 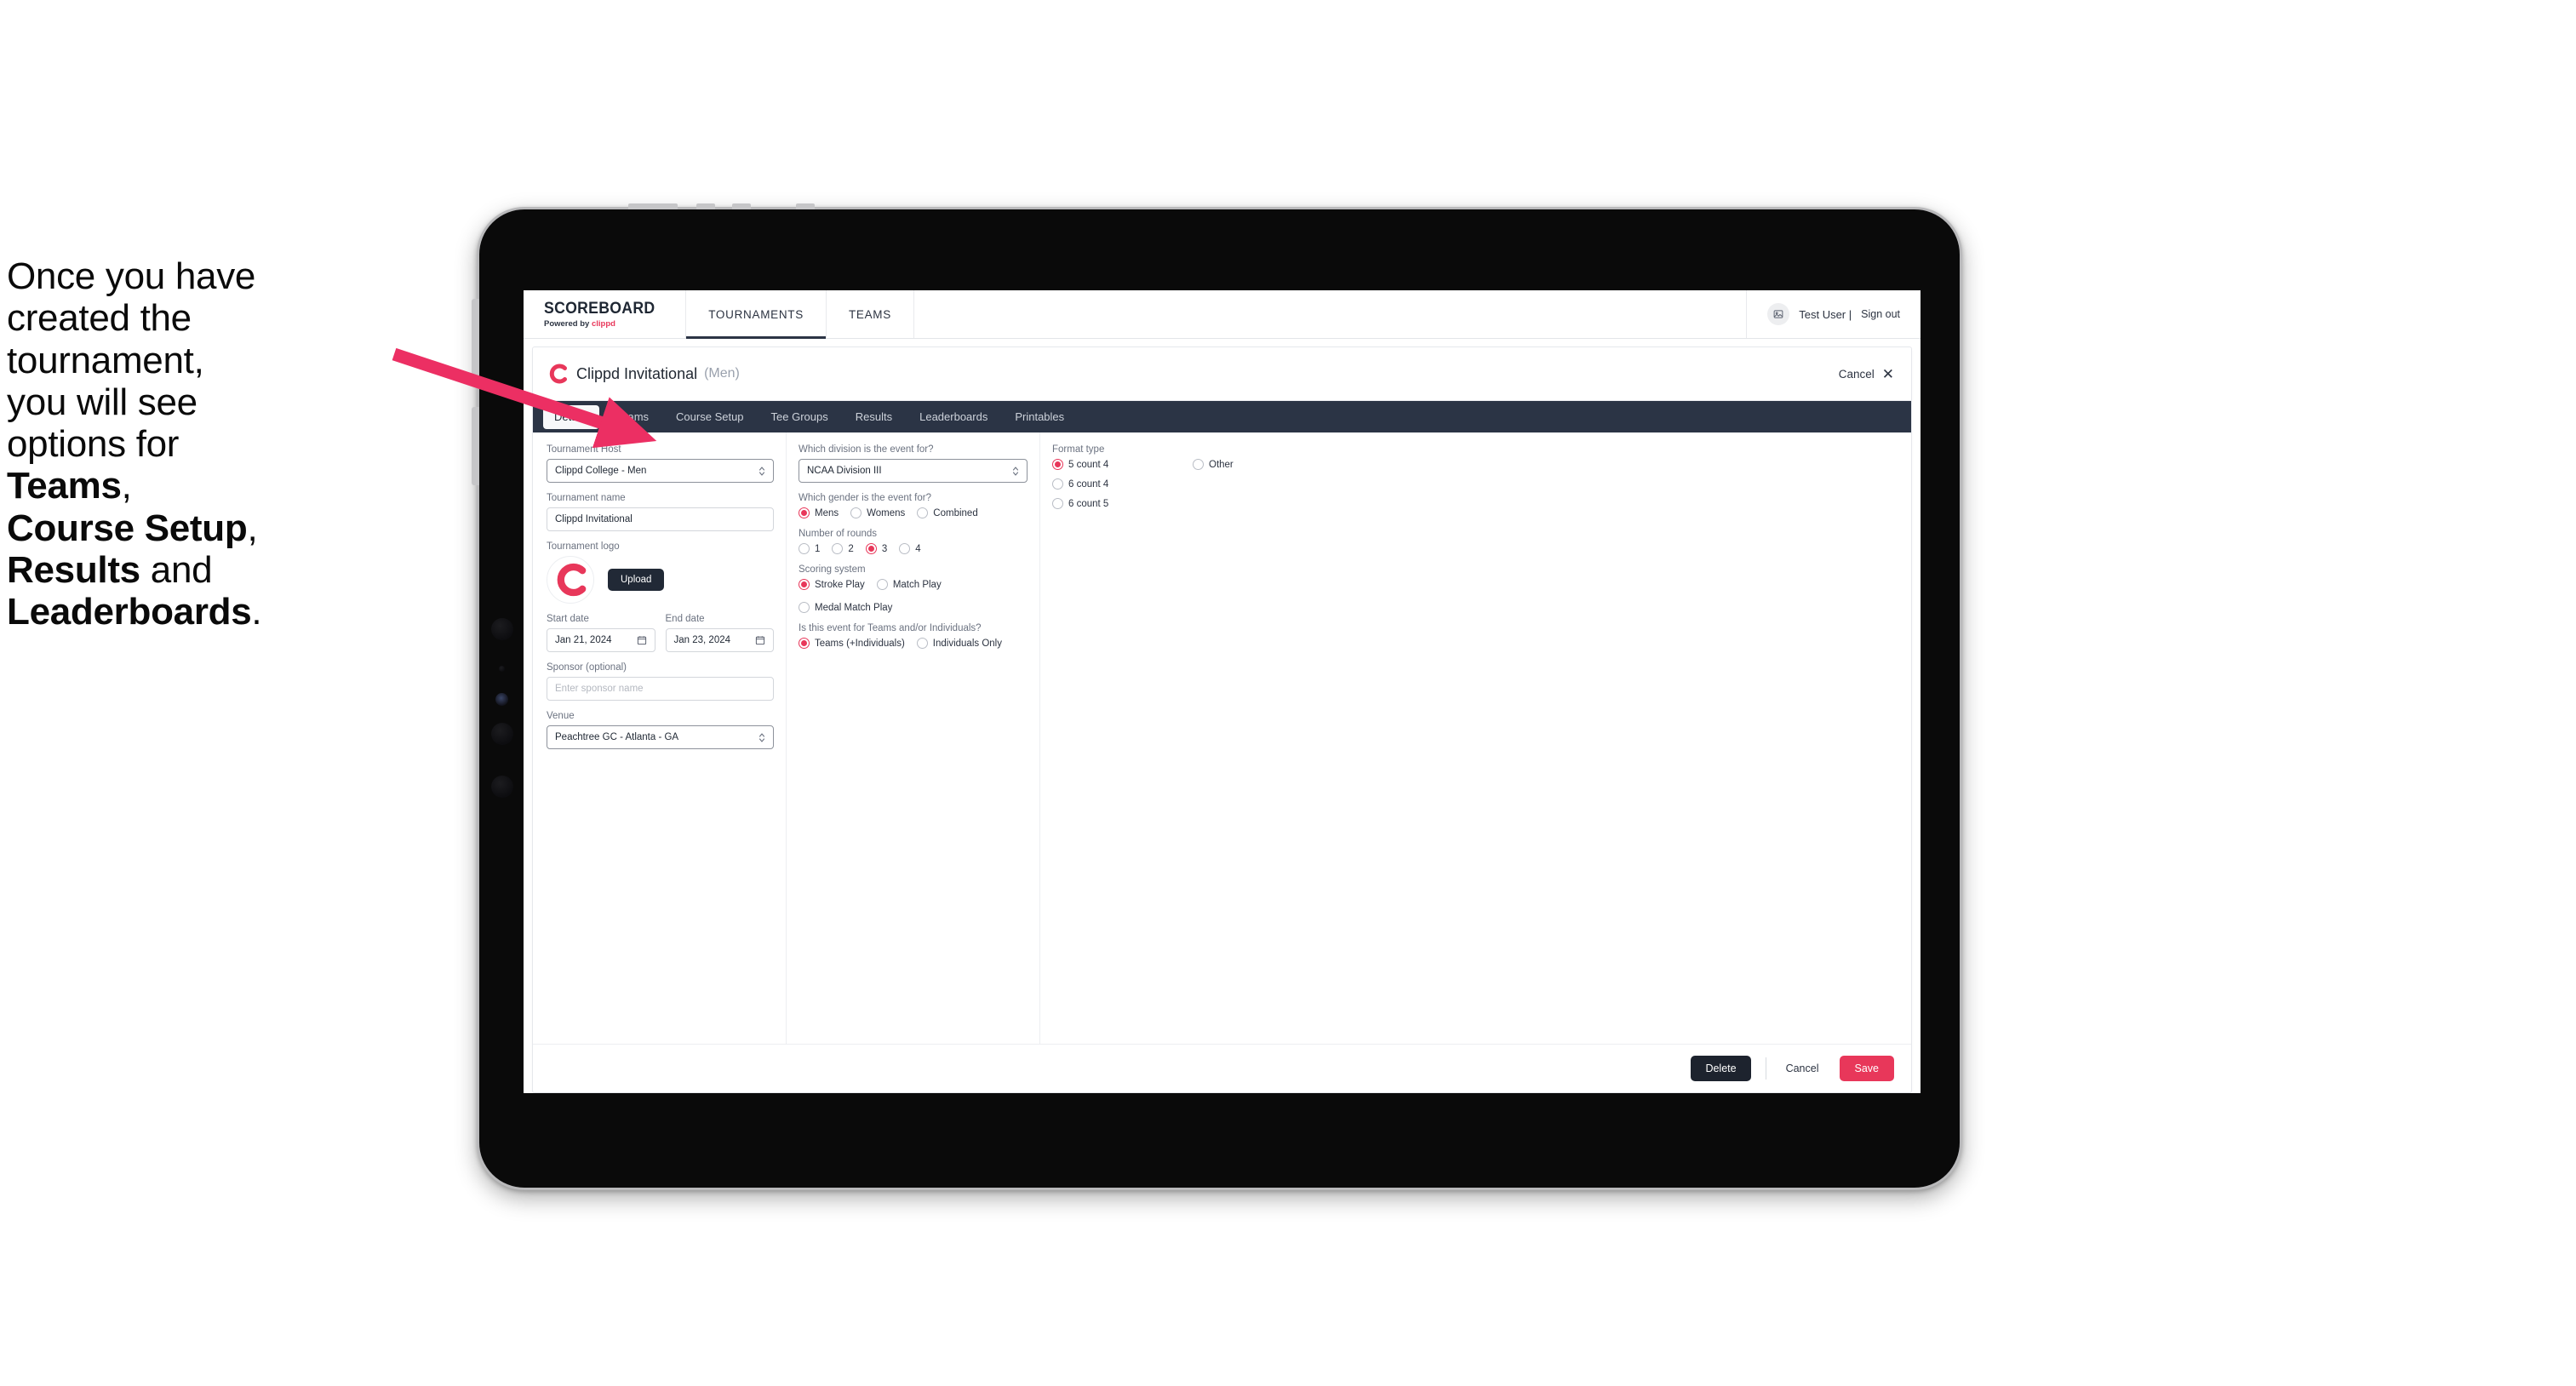 I want to click on rounds-option-1: 1, so click(x=810, y=548).